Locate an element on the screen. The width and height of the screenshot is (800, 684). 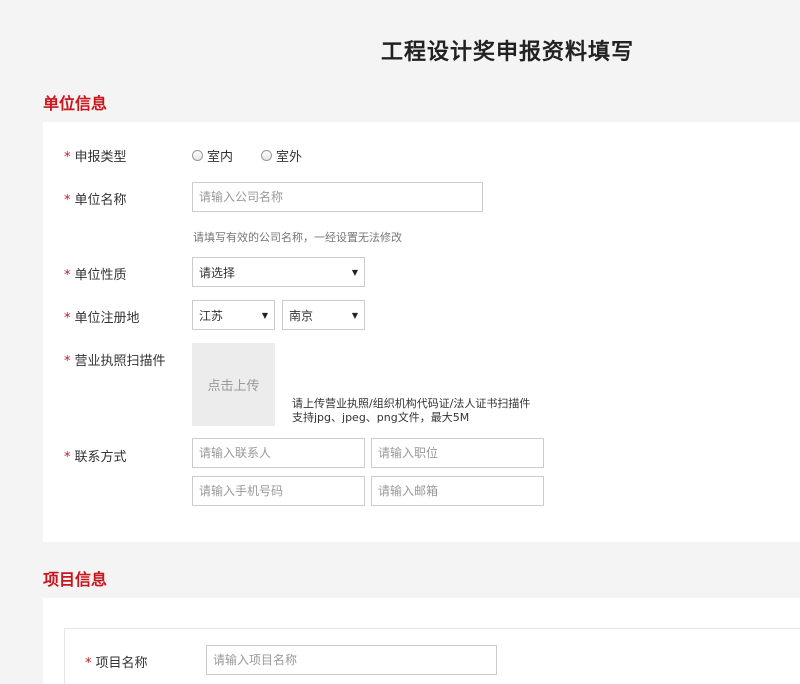
company-nature-label: * 单位性质 is located at coordinates (95, 275).